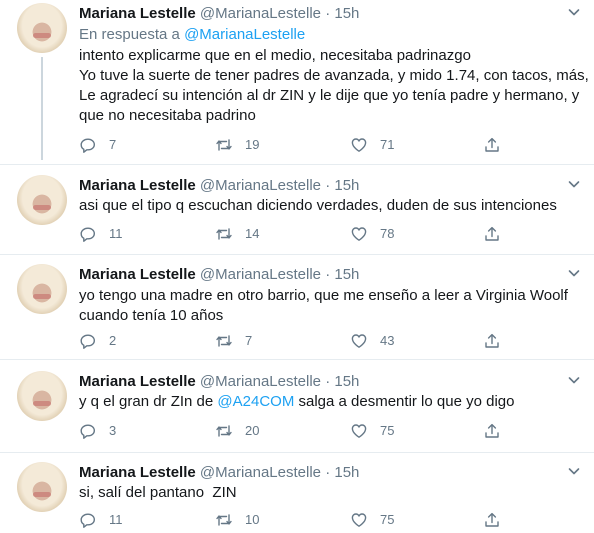 Image resolution: width=594 pixels, height=533 pixels. I want to click on mention-link: @A24COM, so click(255, 401).